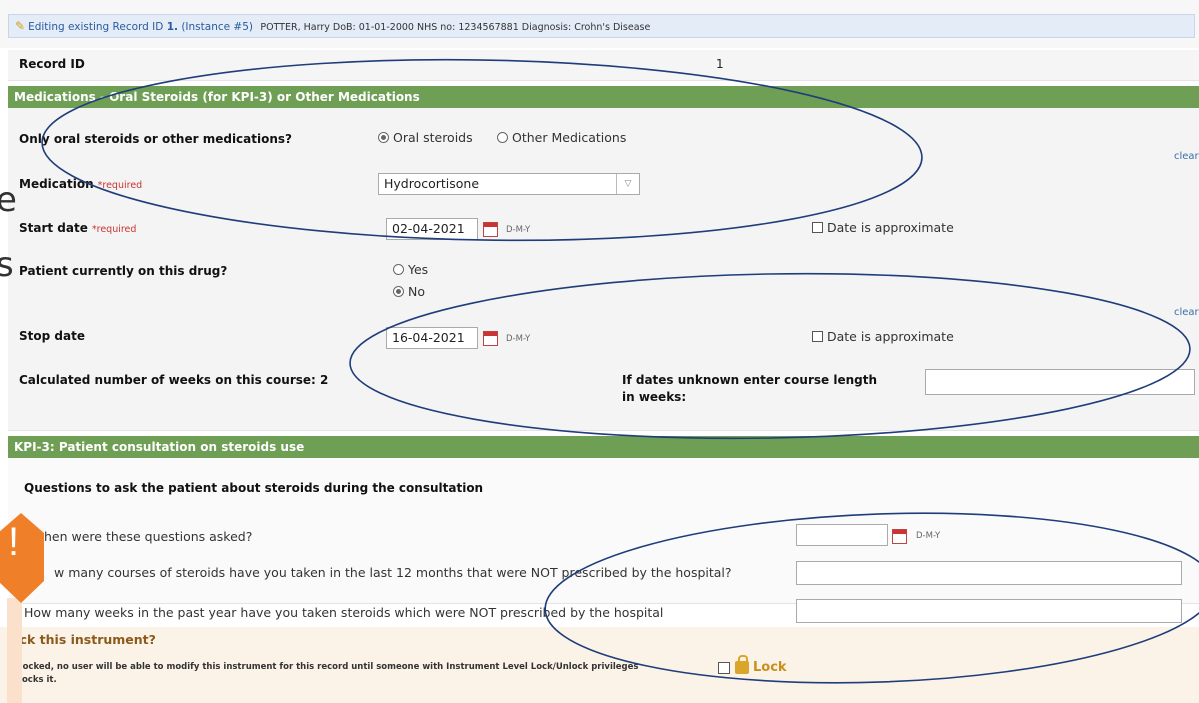 This screenshot has width=1199, height=703. What do you see at coordinates (989, 611) in the screenshot?
I see `q-weeks-input` at bounding box center [989, 611].